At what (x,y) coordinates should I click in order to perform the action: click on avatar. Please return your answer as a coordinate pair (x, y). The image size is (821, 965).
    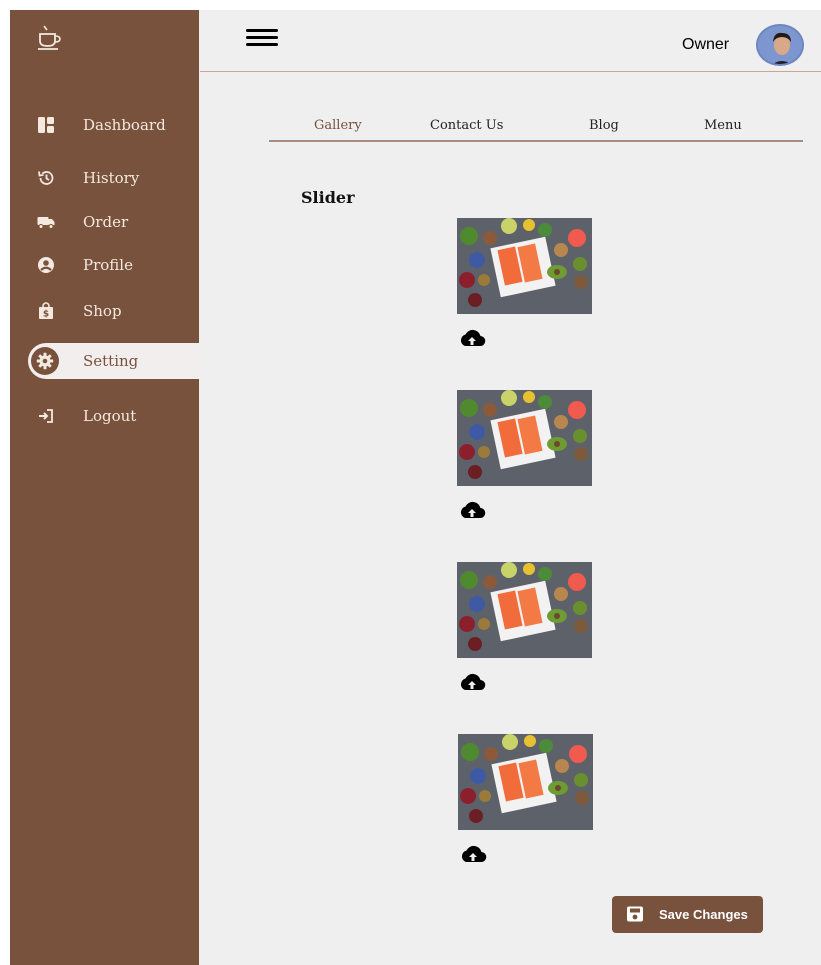
    Looking at the image, I should click on (780, 45).